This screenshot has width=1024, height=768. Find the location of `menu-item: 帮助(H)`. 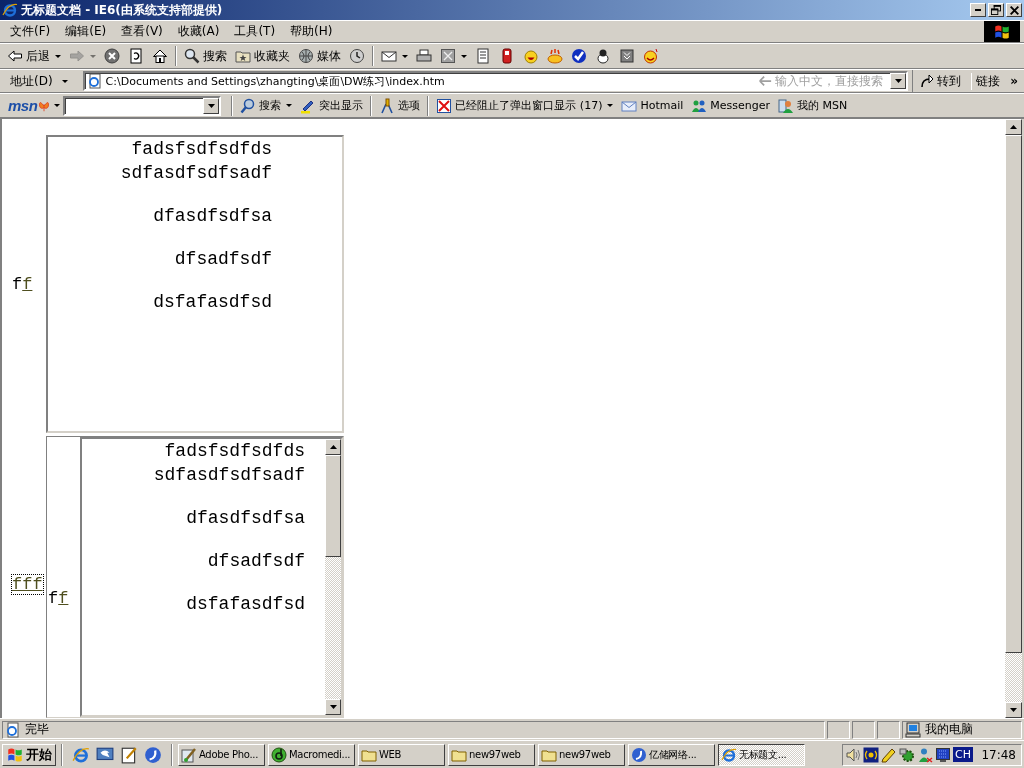

menu-item: 帮助(H) is located at coordinates (312, 31).